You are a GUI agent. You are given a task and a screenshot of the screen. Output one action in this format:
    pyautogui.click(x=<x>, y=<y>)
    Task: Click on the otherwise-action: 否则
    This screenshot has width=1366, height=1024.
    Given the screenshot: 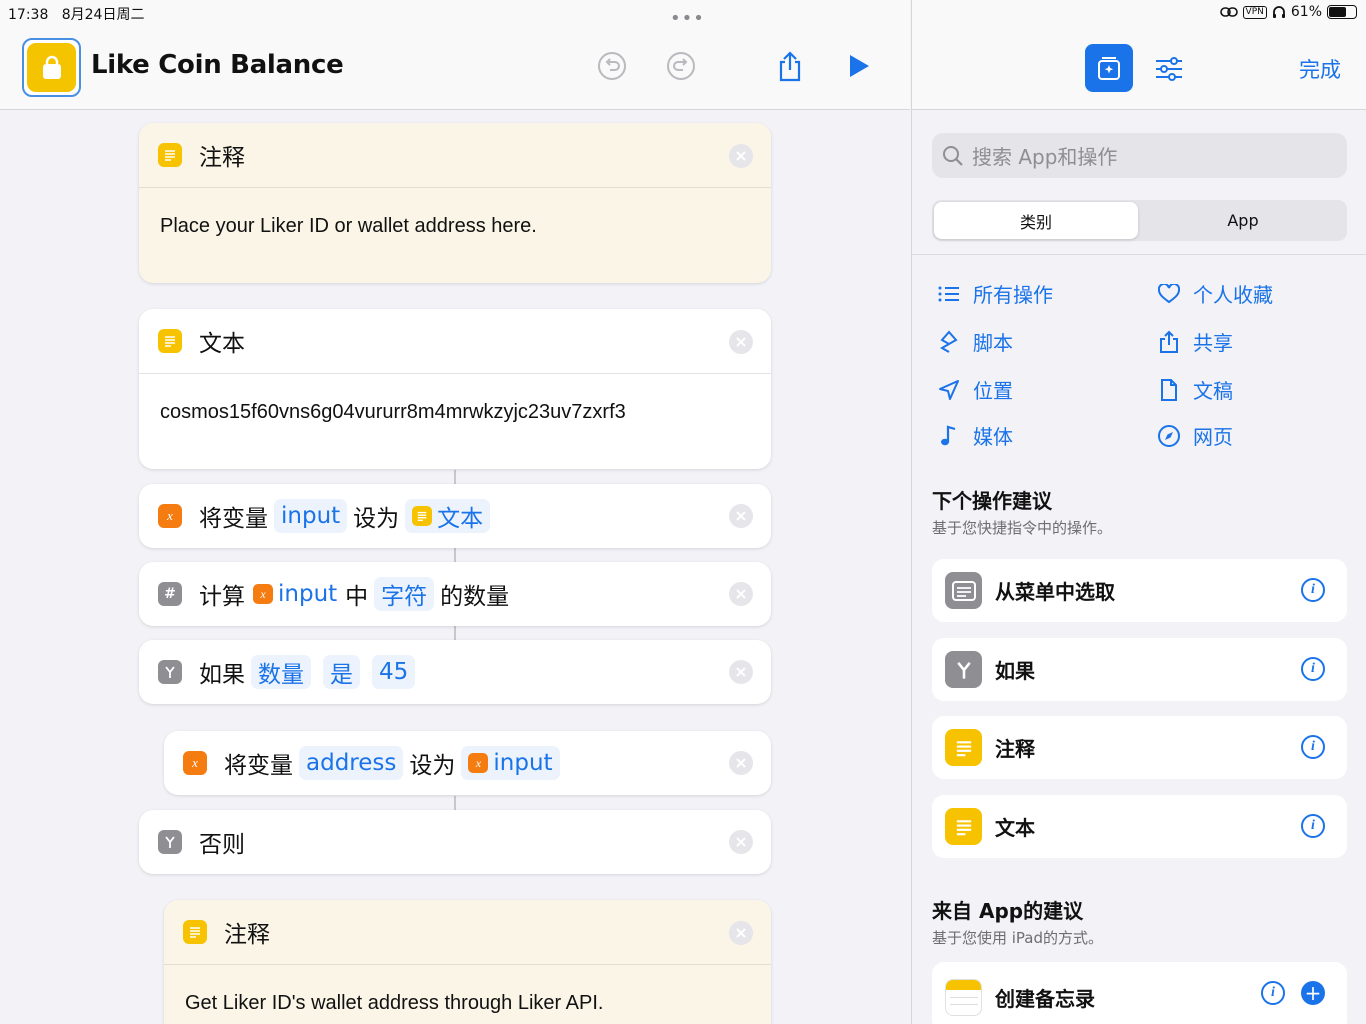 What is the action you would take?
    pyautogui.click(x=455, y=842)
    